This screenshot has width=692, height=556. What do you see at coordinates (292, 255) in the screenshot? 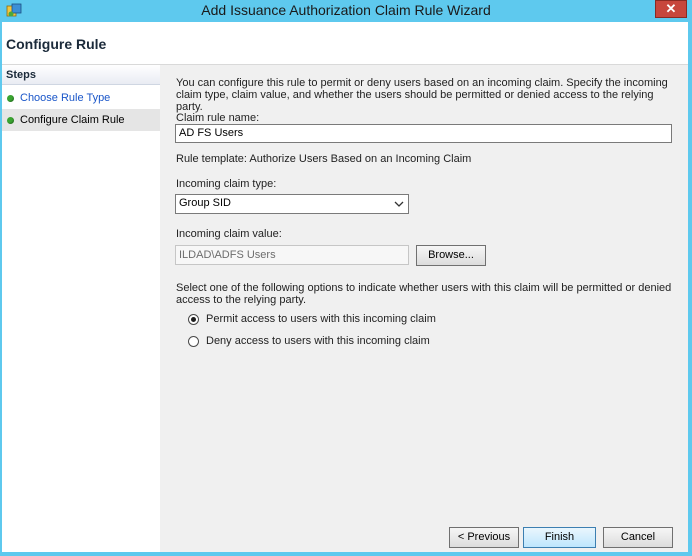
I see `incoming-claim-value-input: ILDAD\ADFS Users` at bounding box center [292, 255].